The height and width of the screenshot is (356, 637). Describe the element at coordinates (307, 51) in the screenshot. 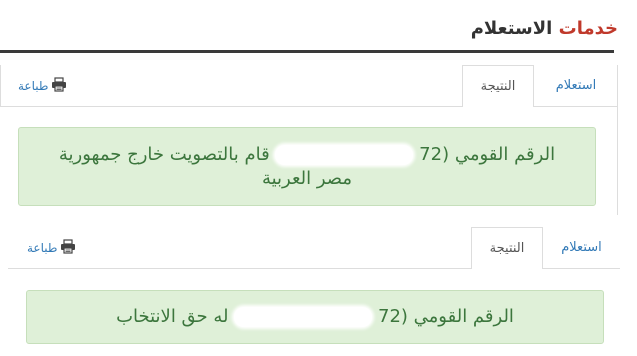

I see `title-divider` at that location.